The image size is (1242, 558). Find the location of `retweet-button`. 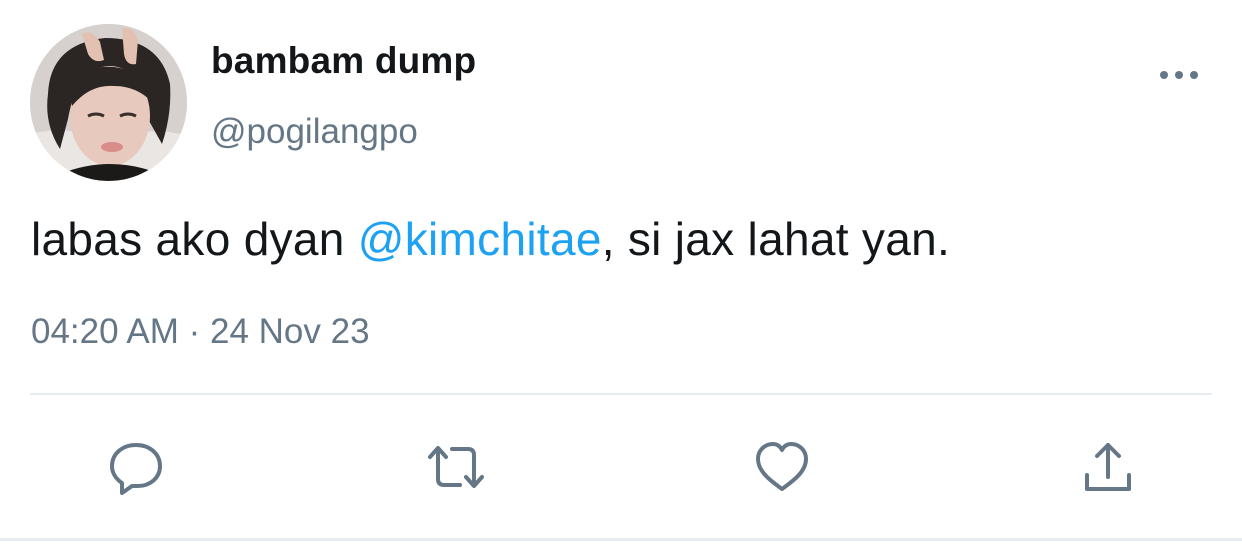

retweet-button is located at coordinates (456, 467).